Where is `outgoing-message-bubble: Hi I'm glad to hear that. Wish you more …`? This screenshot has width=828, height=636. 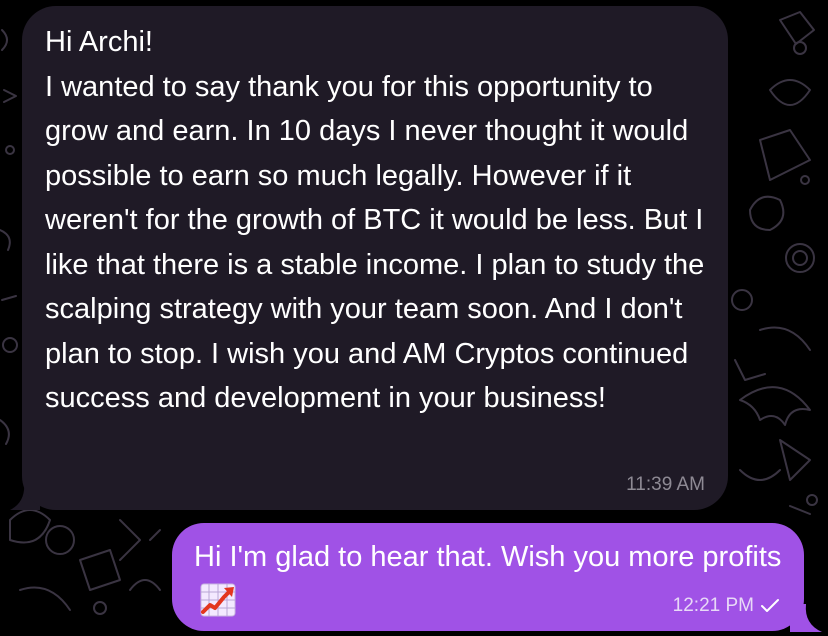
outgoing-message-bubble: Hi I'm glad to hear that. Wish you more … is located at coordinates (488, 577).